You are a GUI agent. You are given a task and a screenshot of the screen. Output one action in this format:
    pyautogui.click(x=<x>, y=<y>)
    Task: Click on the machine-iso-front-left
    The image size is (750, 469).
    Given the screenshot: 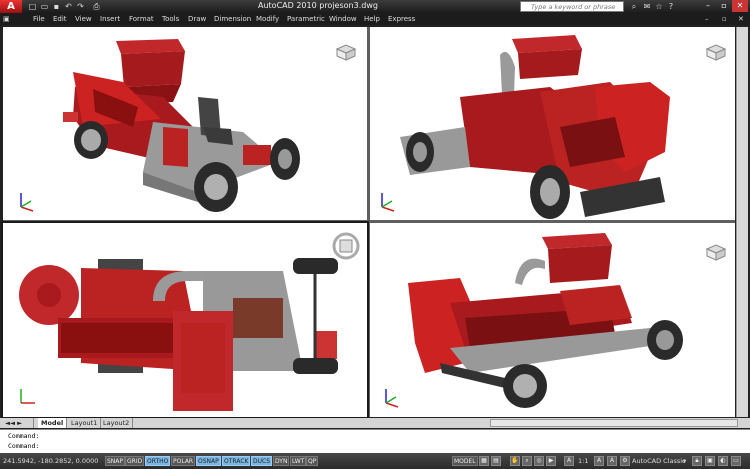 What is the action you would take?
    pyautogui.click(x=181, y=125)
    